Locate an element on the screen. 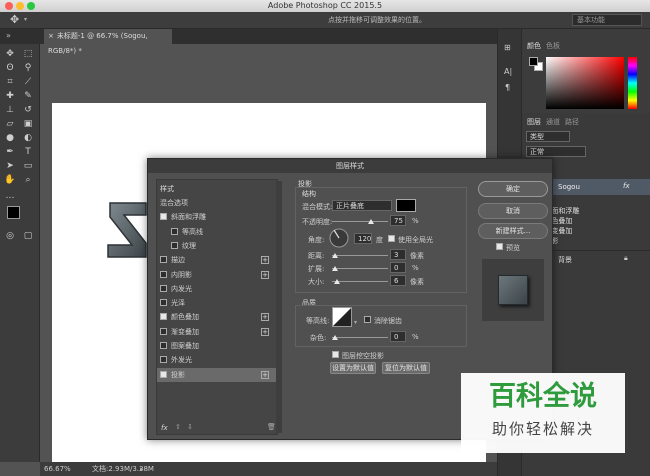 This screenshot has height=476, width=650. style-row: 光泽 is located at coordinates (217, 303).